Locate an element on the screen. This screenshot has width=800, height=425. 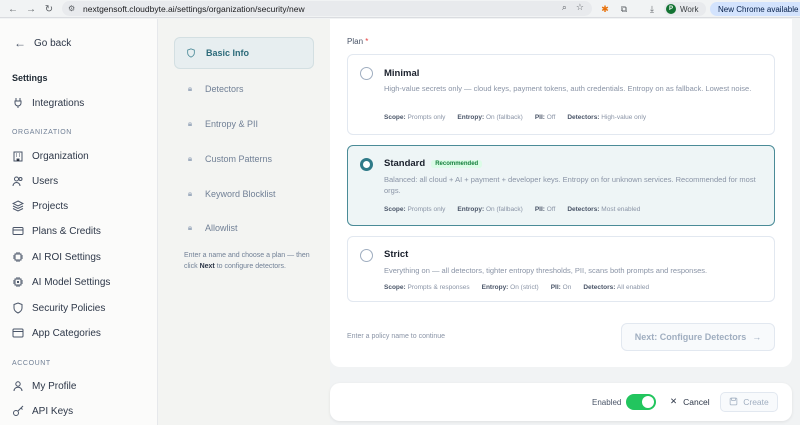
sidebar-item-label: My Profile is located at coordinates (54, 386).